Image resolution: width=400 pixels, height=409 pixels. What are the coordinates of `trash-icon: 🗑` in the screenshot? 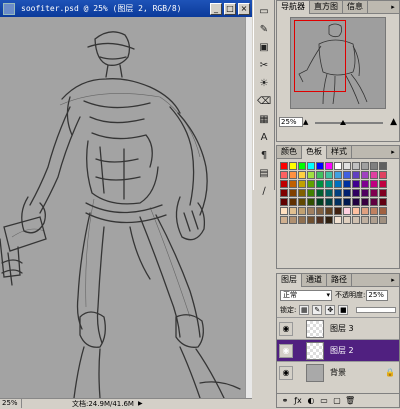 It's located at (350, 400).